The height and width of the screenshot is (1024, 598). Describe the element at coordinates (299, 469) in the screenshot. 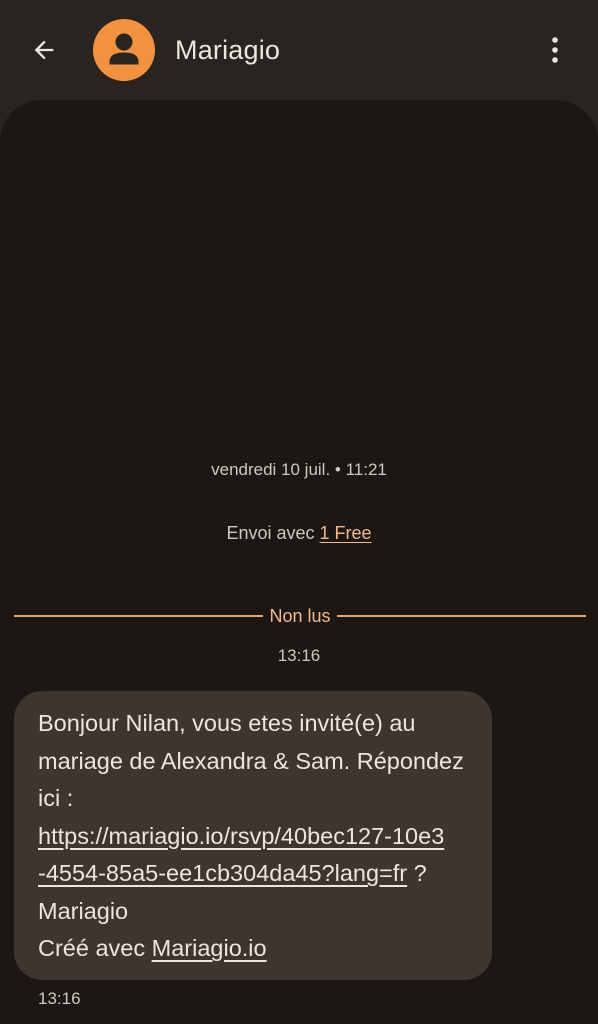

I see `date-header: vendredi 10 juil. • 11:21` at that location.